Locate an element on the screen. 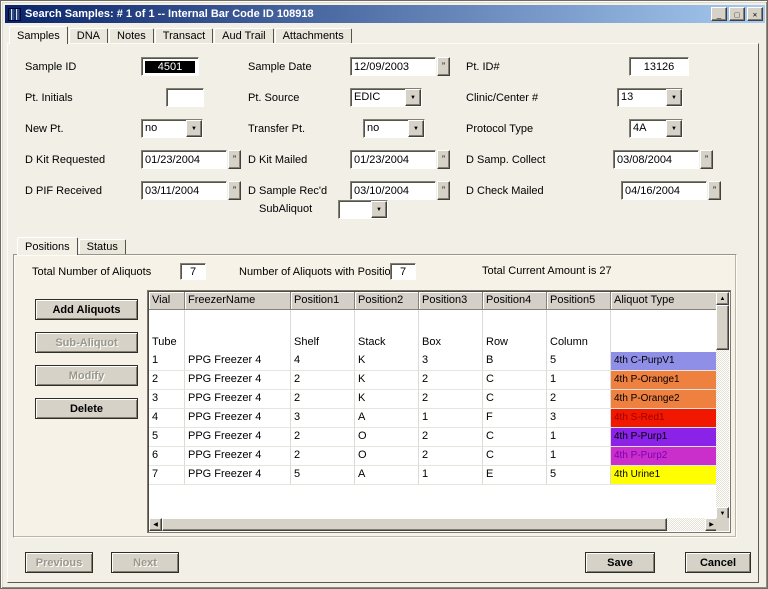 This screenshot has height=589, width=768. scroll-up-button: ▲ is located at coordinates (722, 298).